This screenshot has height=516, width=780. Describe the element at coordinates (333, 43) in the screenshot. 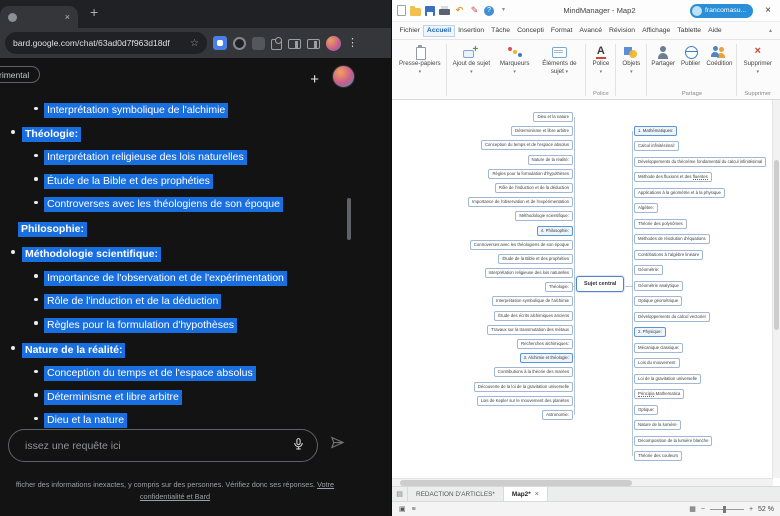

I see `profile-avatar` at that location.